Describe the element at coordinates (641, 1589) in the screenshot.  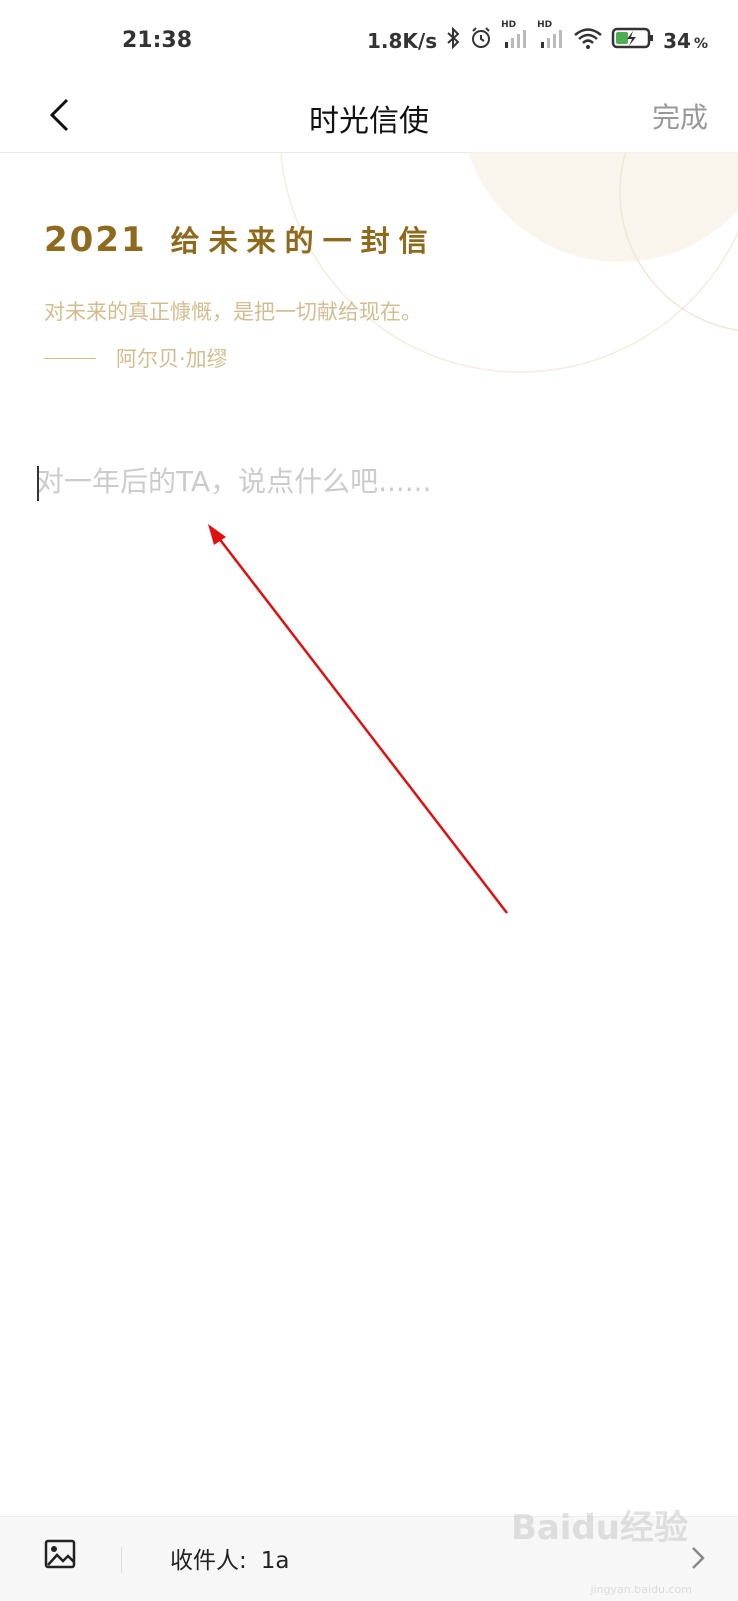
I see `baidu-watermark-url: jingyan.baidu.com` at that location.